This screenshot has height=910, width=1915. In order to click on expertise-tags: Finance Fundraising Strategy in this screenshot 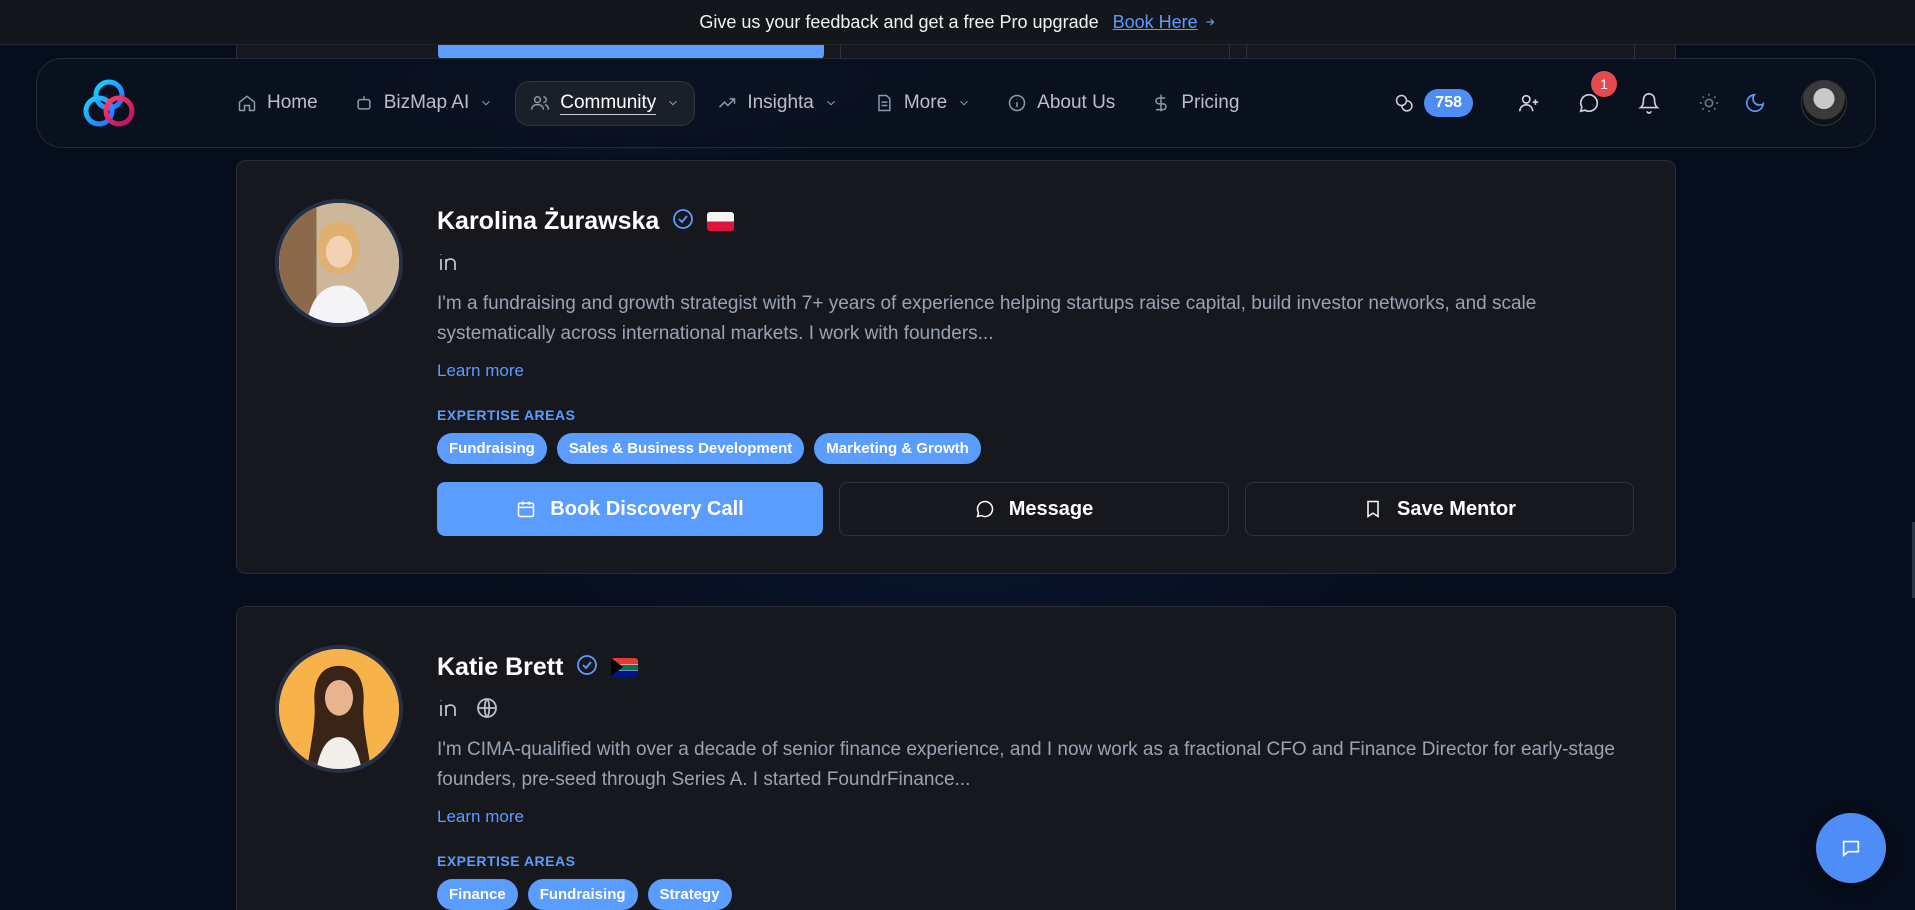, I will do `click(1036, 894)`.